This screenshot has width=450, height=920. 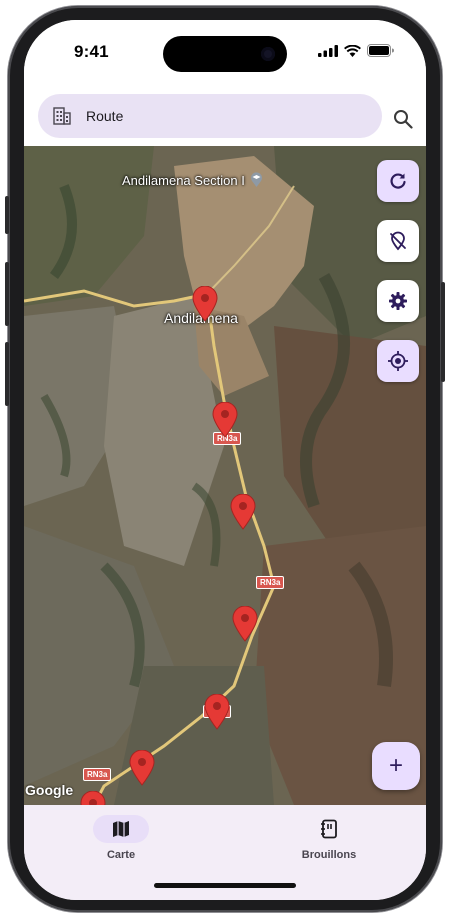 I want to click on status-time: 9:41, so click(x=91, y=51).